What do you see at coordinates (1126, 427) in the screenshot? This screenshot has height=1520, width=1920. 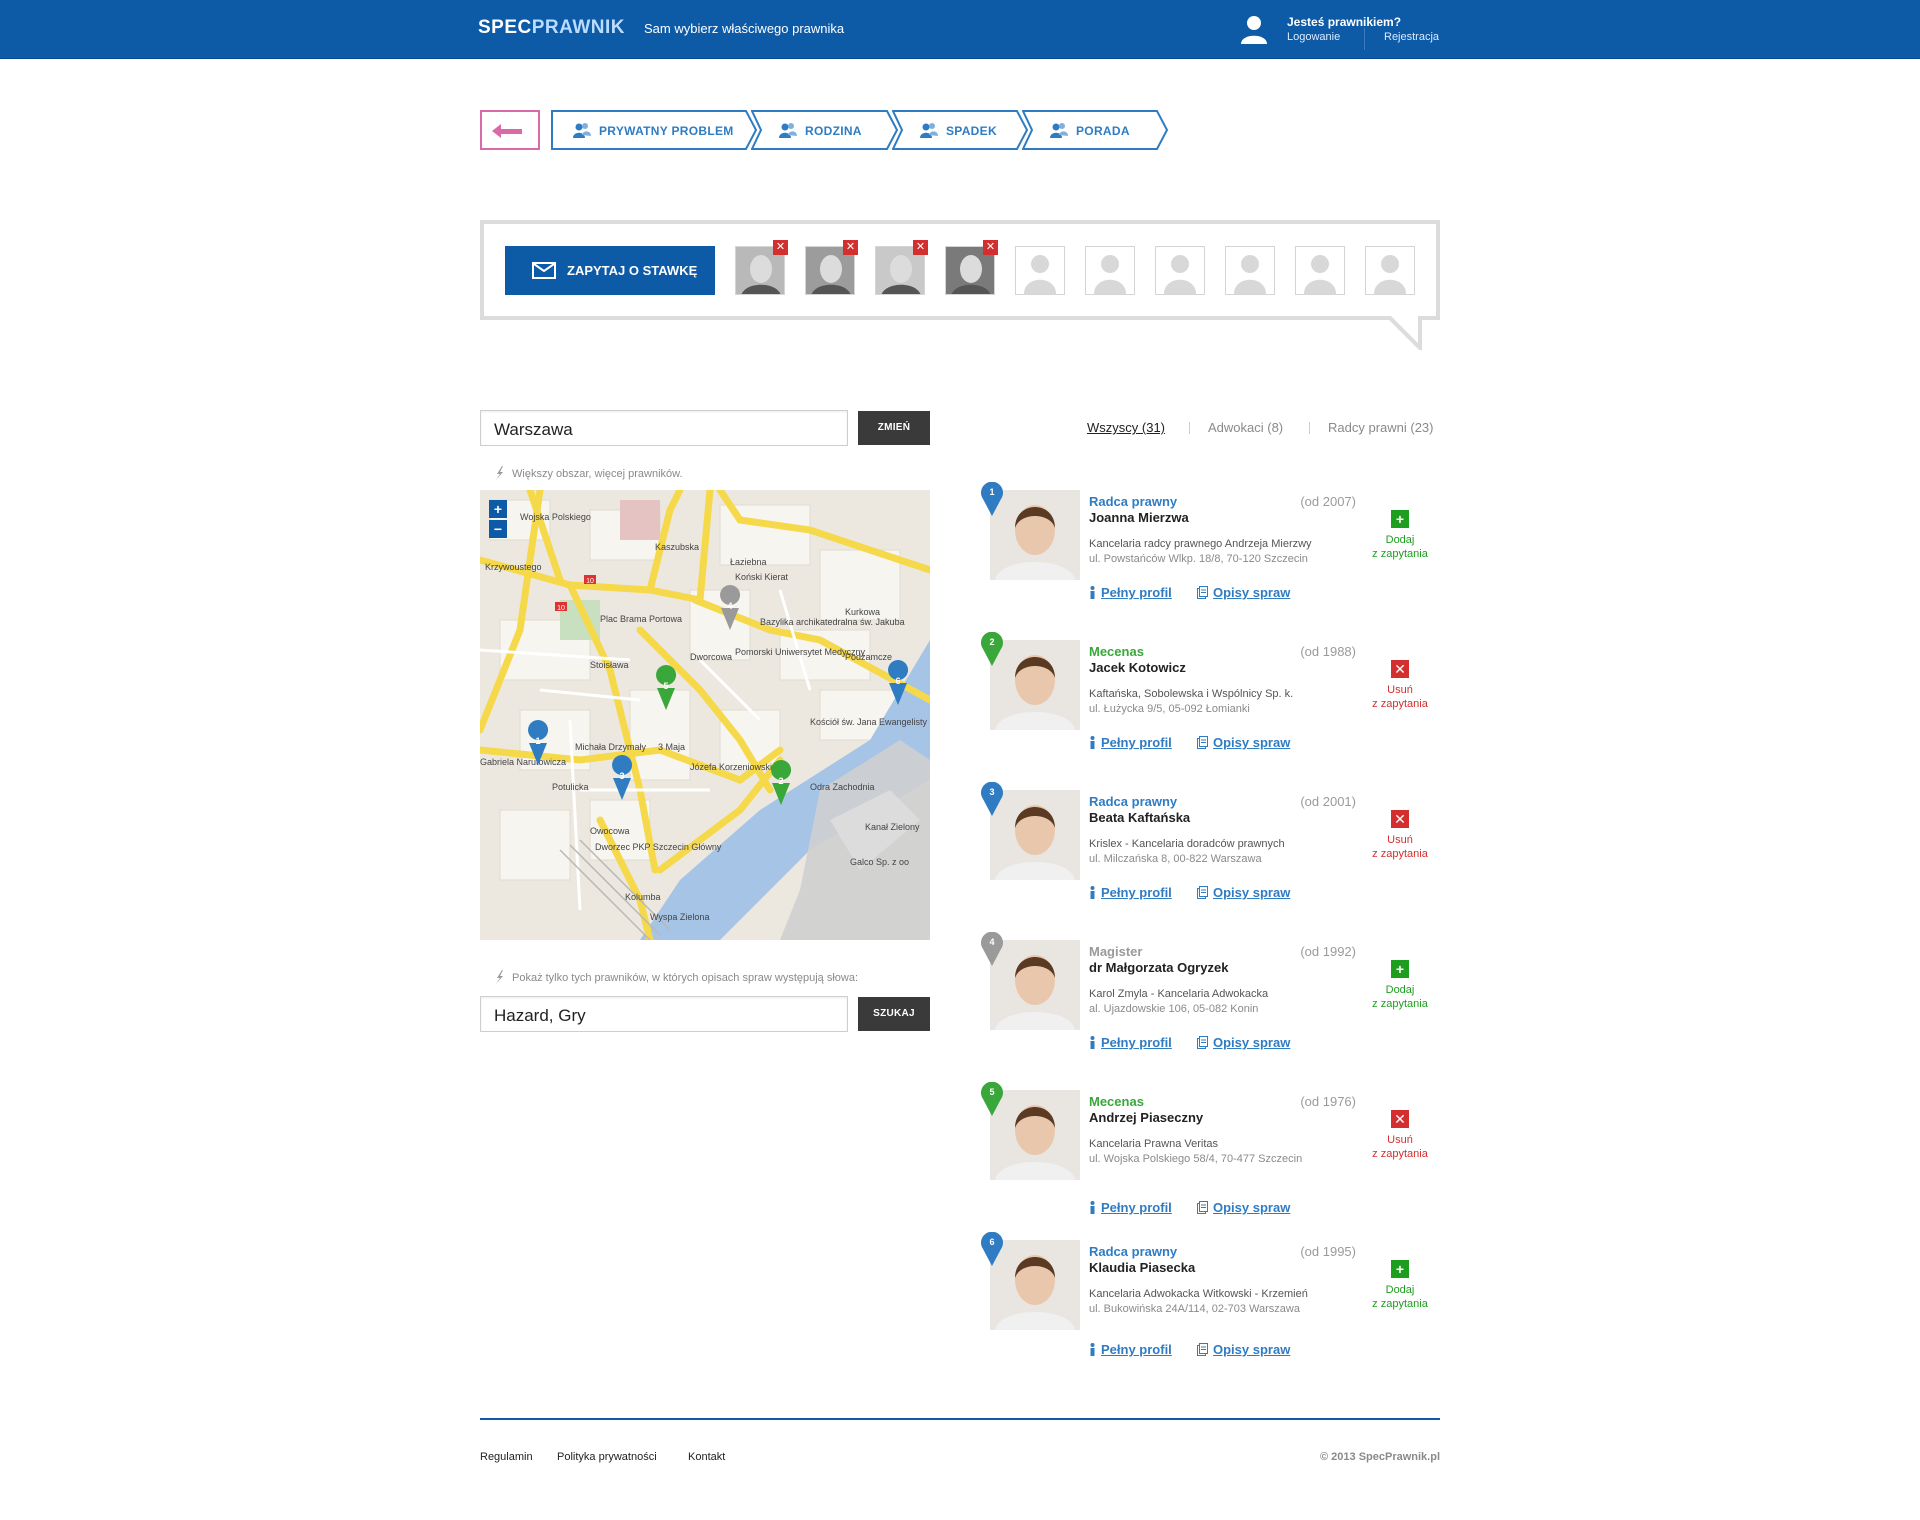 I see `tab-all: Wszyscy (31)` at bounding box center [1126, 427].